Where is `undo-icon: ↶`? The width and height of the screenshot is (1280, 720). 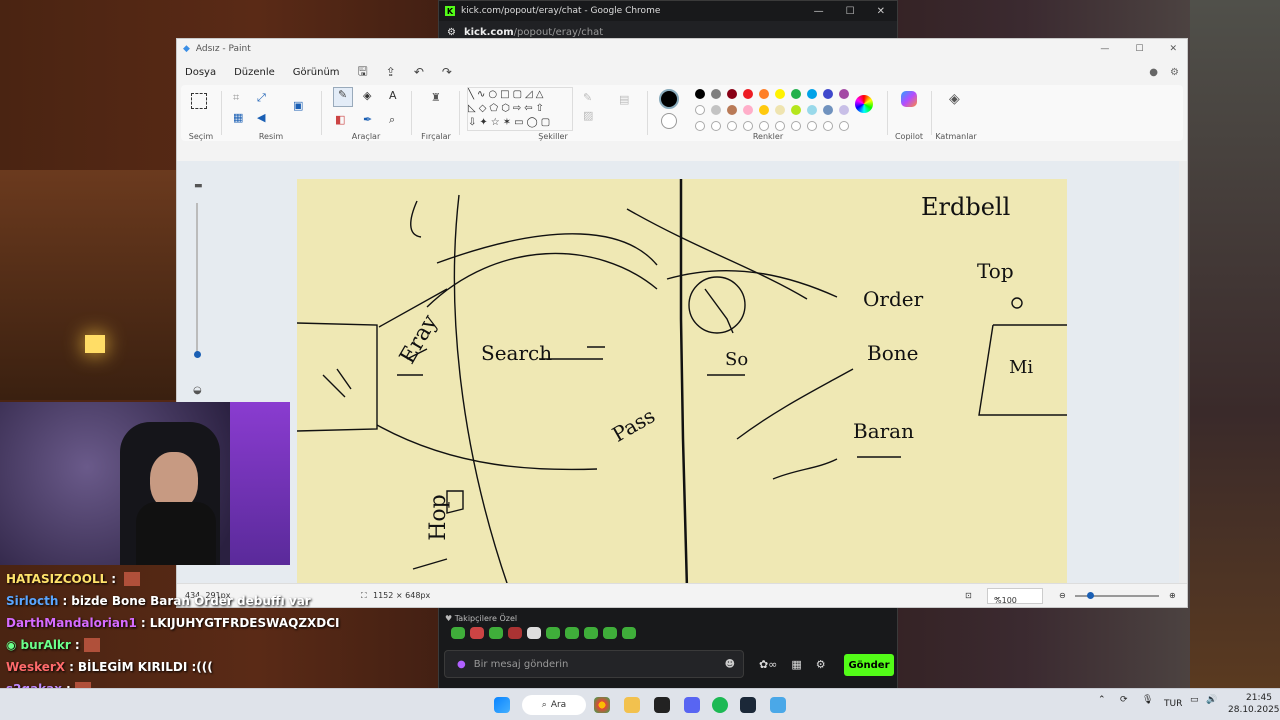
undo-icon: ↶ is located at coordinates (419, 72).